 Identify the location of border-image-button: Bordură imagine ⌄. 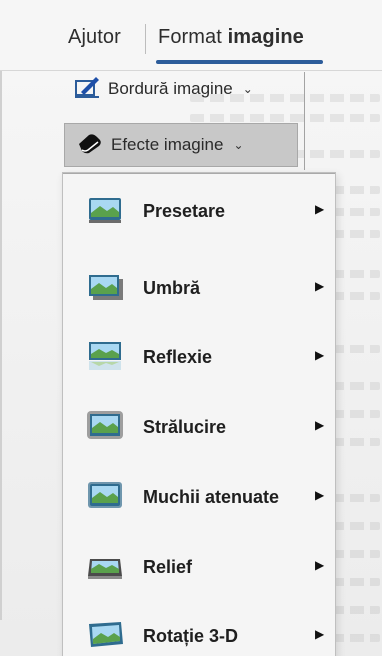
(178, 89).